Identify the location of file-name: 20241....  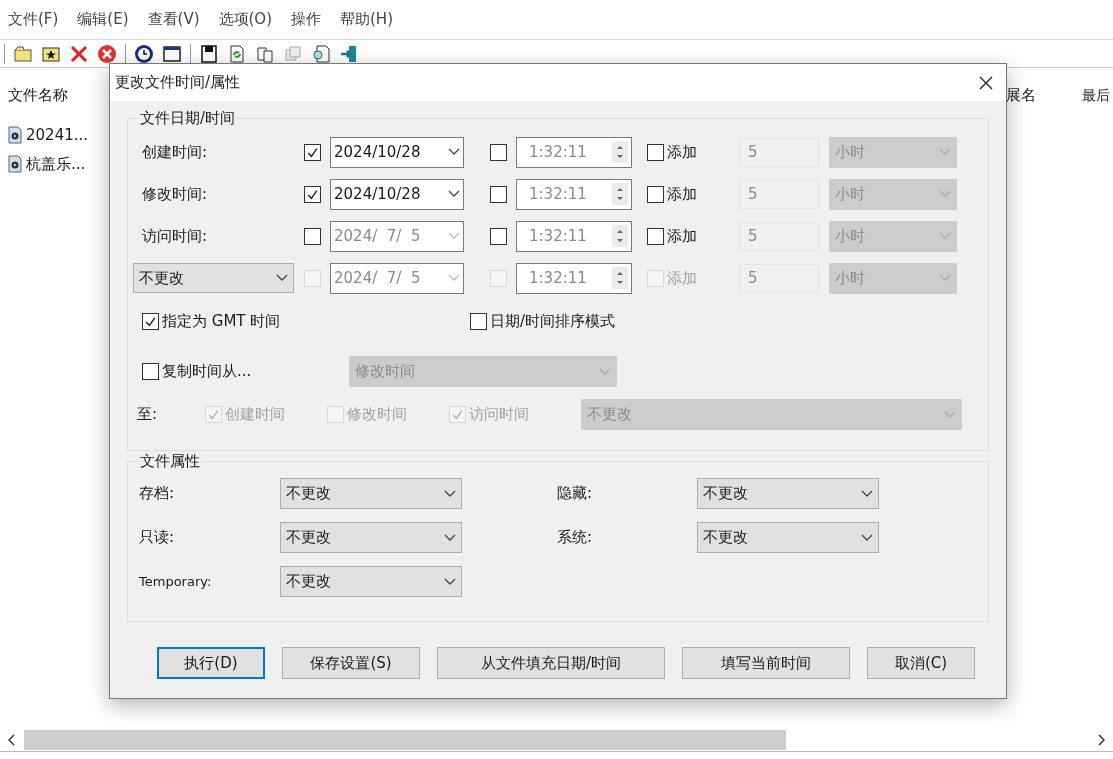
(57, 135).